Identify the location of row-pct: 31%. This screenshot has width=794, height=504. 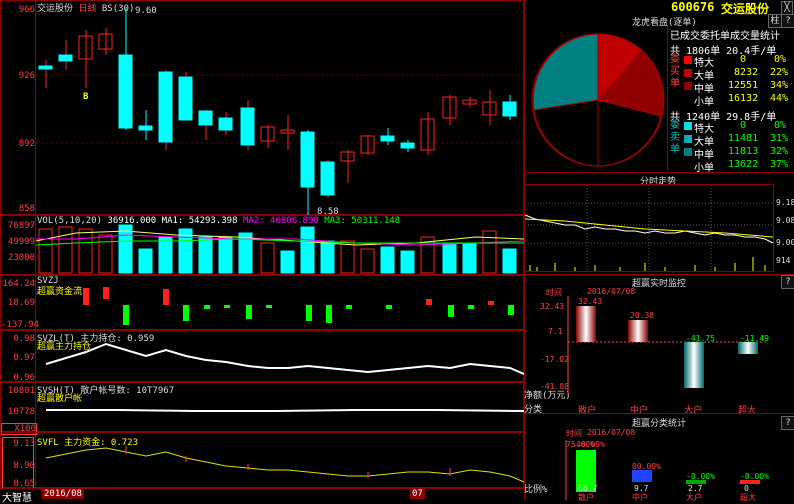
(779, 138).